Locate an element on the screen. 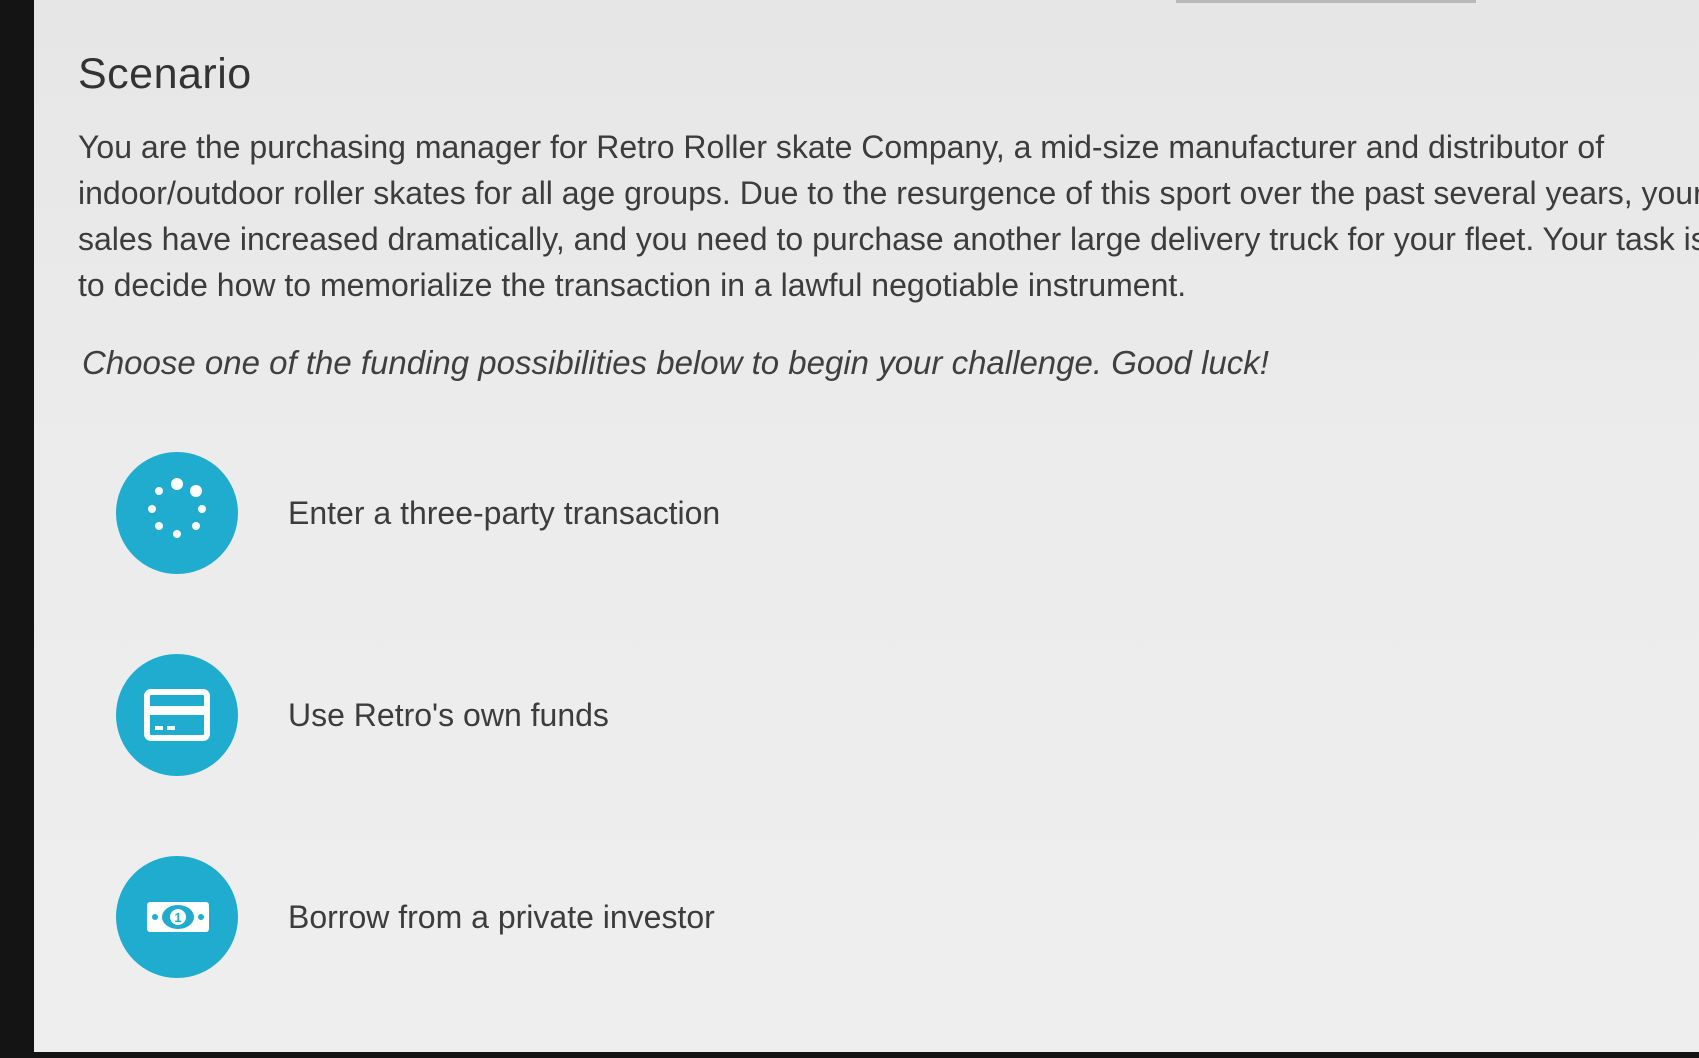  option-label: Use Retro's own funds is located at coordinates (448, 714).